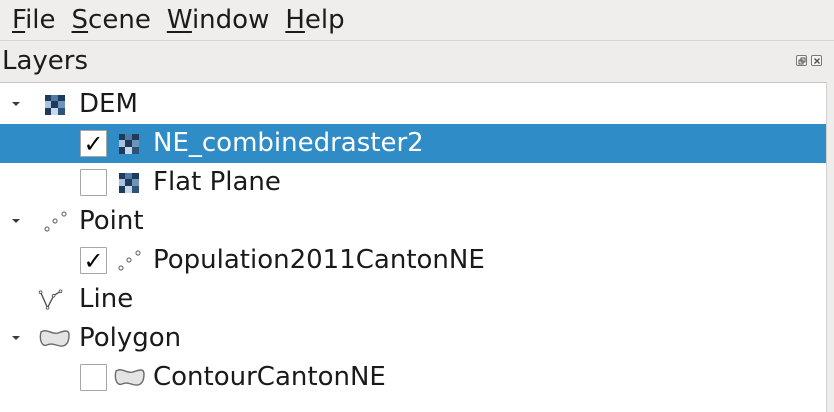  What do you see at coordinates (130, 338) in the screenshot?
I see `tree-row-label: Polygon` at bounding box center [130, 338].